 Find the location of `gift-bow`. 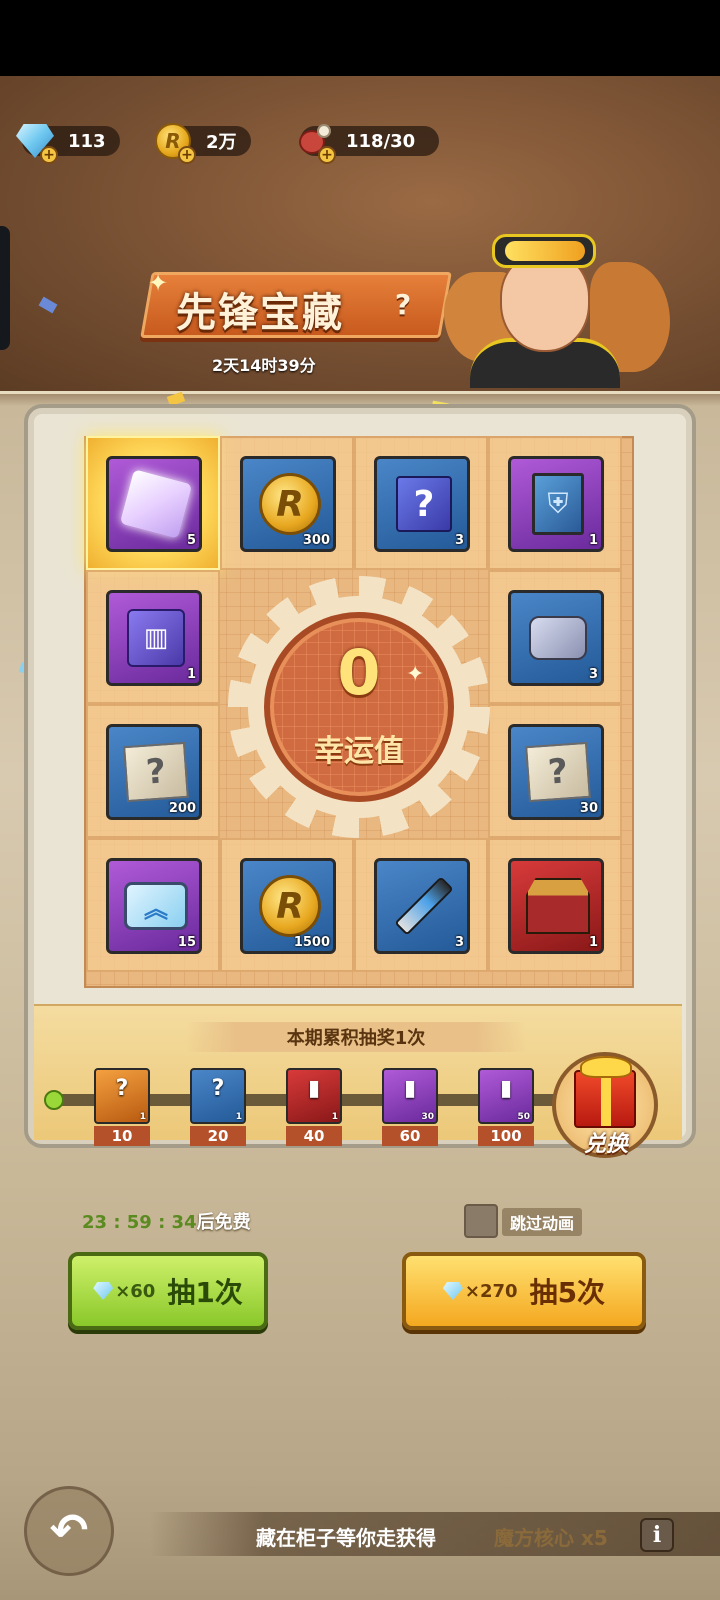

gift-bow is located at coordinates (606, 1067).